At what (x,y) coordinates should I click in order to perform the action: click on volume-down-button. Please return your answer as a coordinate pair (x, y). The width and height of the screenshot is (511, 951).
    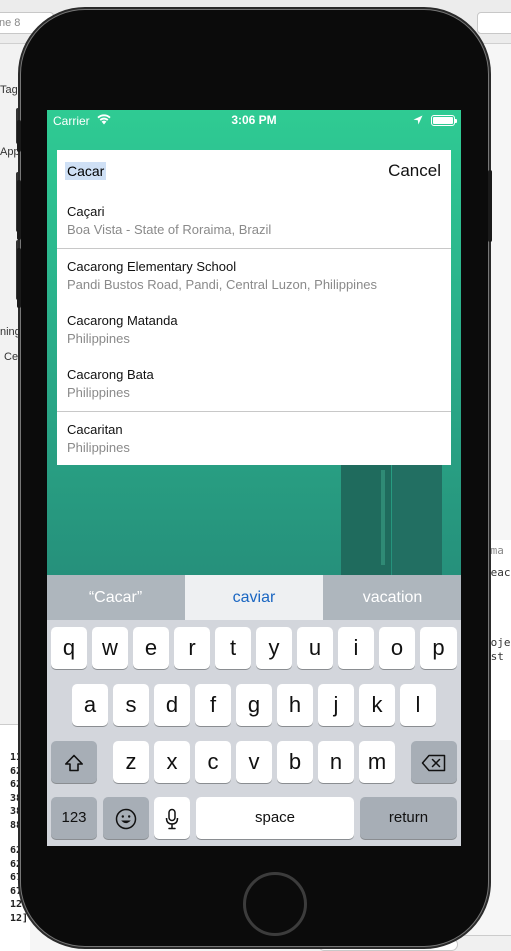
    Looking at the image, I should click on (19, 278).